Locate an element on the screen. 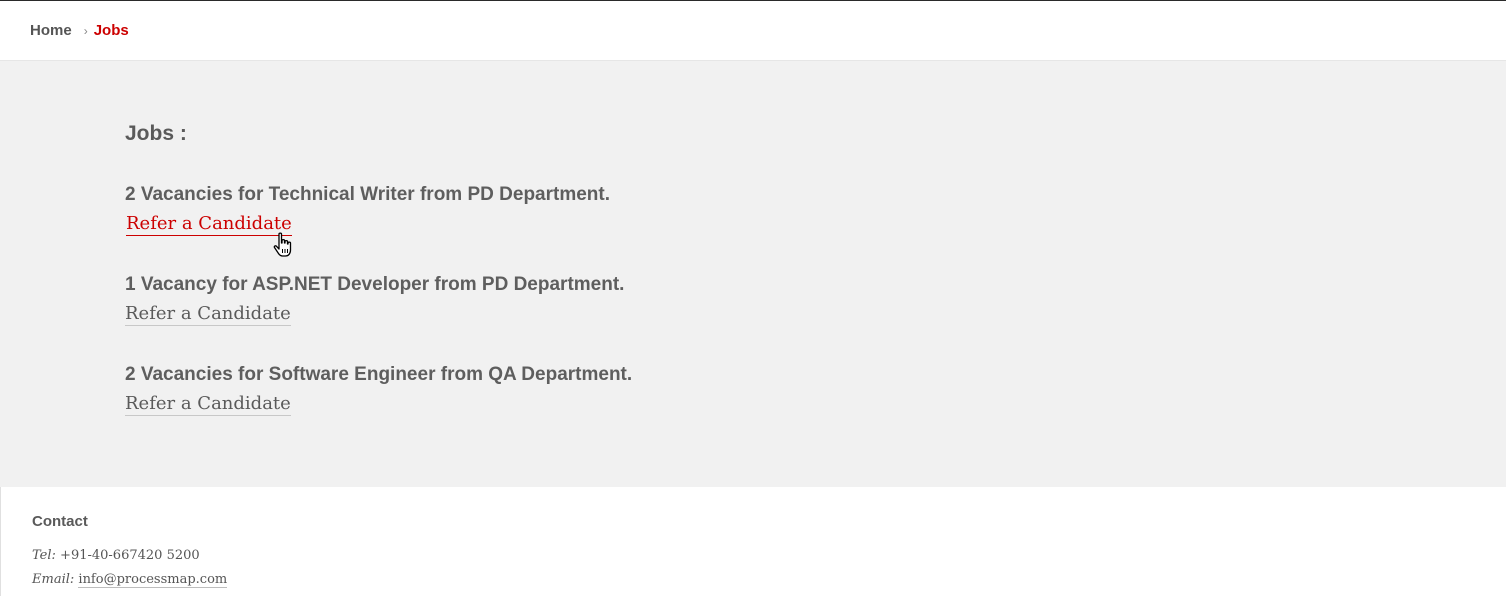 This screenshot has height=596, width=1506. contact-email: Email: info@processmap.com is located at coordinates (130, 580).